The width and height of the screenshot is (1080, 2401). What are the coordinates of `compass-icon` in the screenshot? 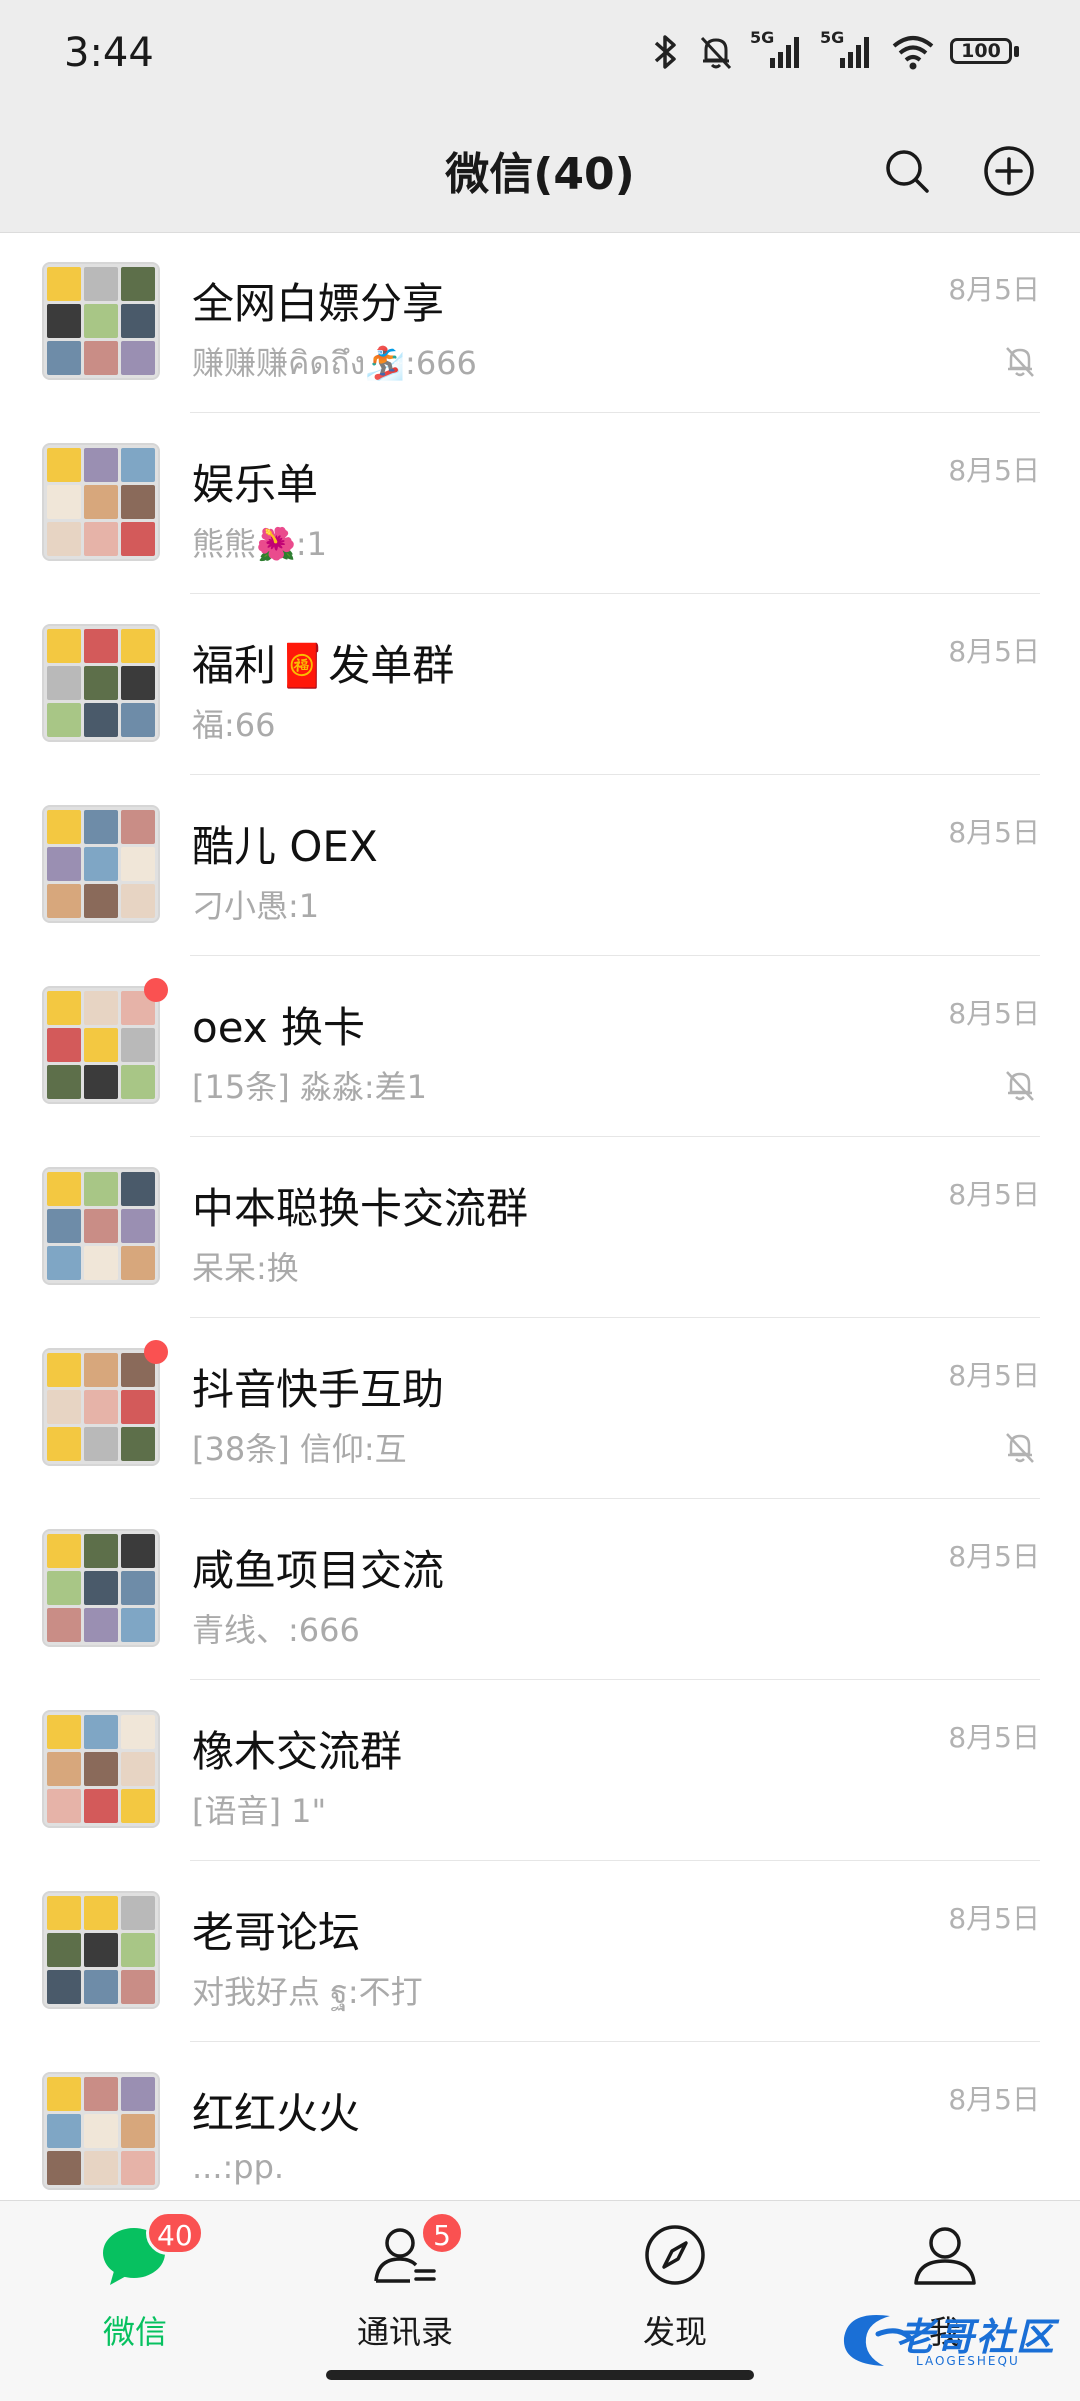 It's located at (675, 2256).